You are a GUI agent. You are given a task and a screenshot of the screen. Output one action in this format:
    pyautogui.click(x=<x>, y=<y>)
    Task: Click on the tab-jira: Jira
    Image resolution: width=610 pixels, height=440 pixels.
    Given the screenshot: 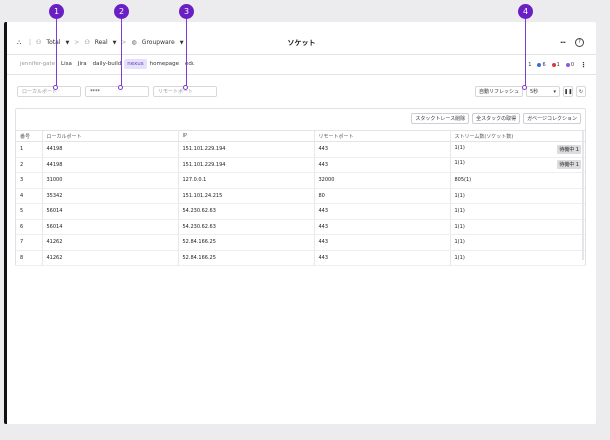 What is the action you would take?
    pyautogui.click(x=82, y=64)
    